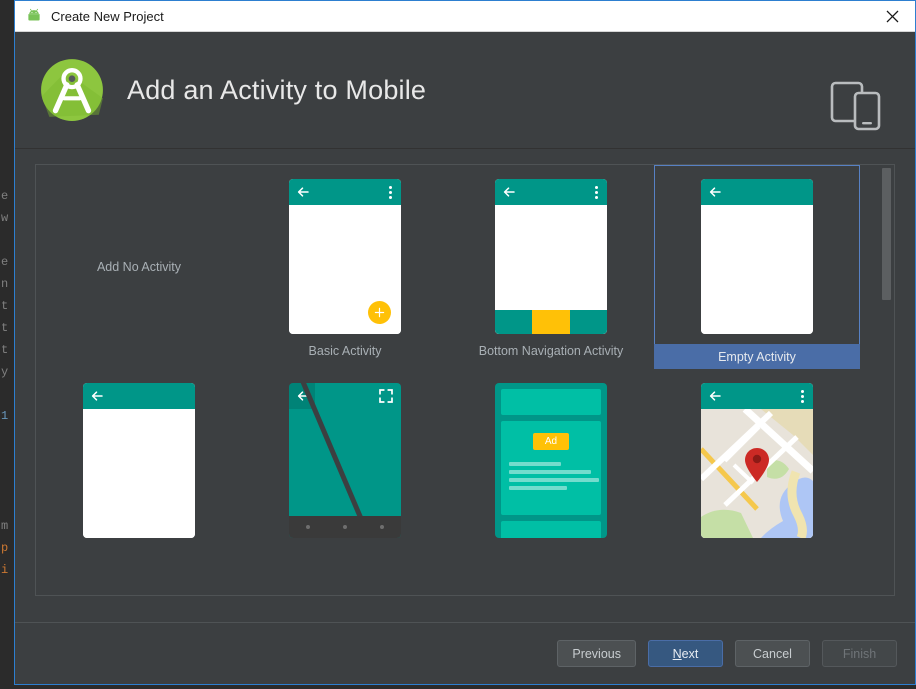 This screenshot has height=689, width=916. I want to click on template-thumbnail-bottomnav, so click(551, 256).